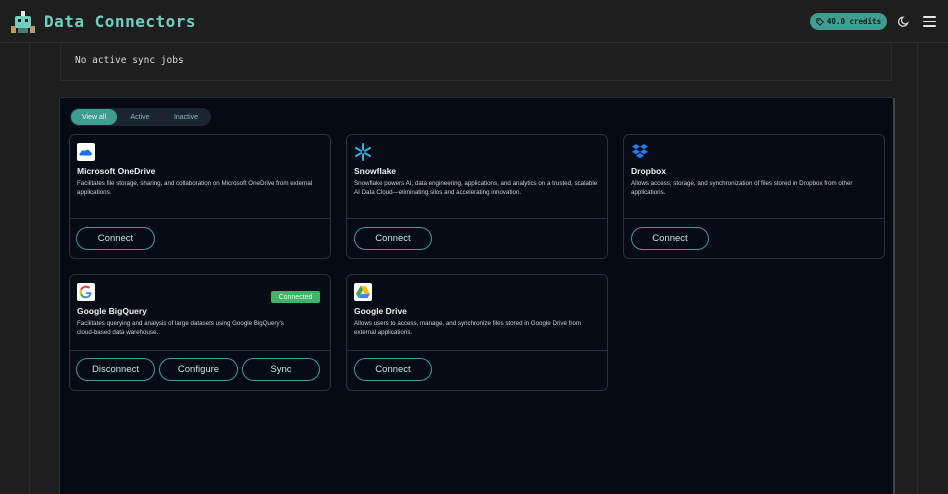 This screenshot has height=494, width=948. What do you see at coordinates (363, 292) in the screenshot?
I see `google-drive-icon` at bounding box center [363, 292].